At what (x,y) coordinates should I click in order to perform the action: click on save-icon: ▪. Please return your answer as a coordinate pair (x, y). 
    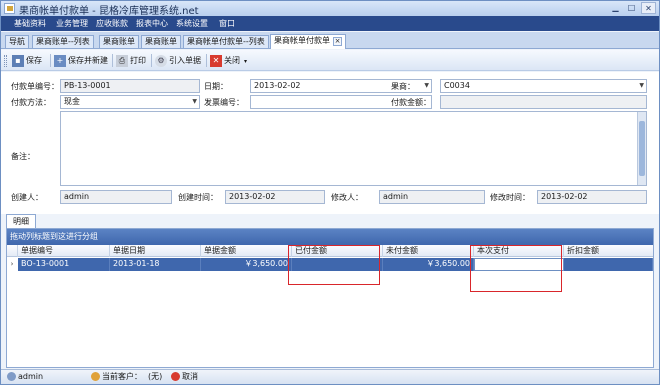
    Looking at the image, I should click on (18, 60).